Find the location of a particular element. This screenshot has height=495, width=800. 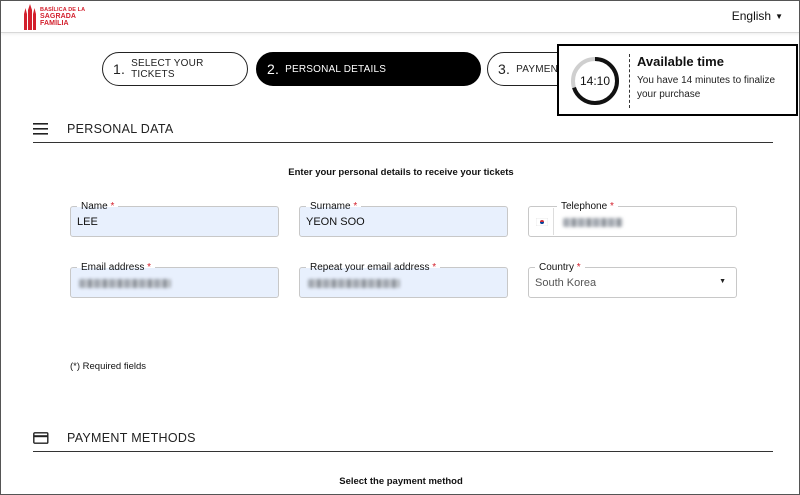

credit-card-icon is located at coordinates (41, 438).